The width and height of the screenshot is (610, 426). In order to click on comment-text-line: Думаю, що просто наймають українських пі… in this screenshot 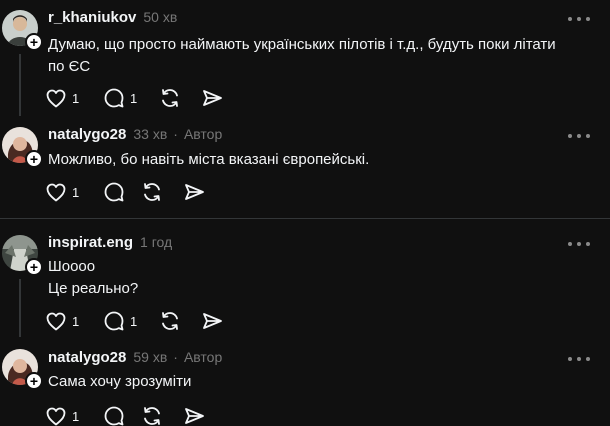, I will do `click(302, 44)`.